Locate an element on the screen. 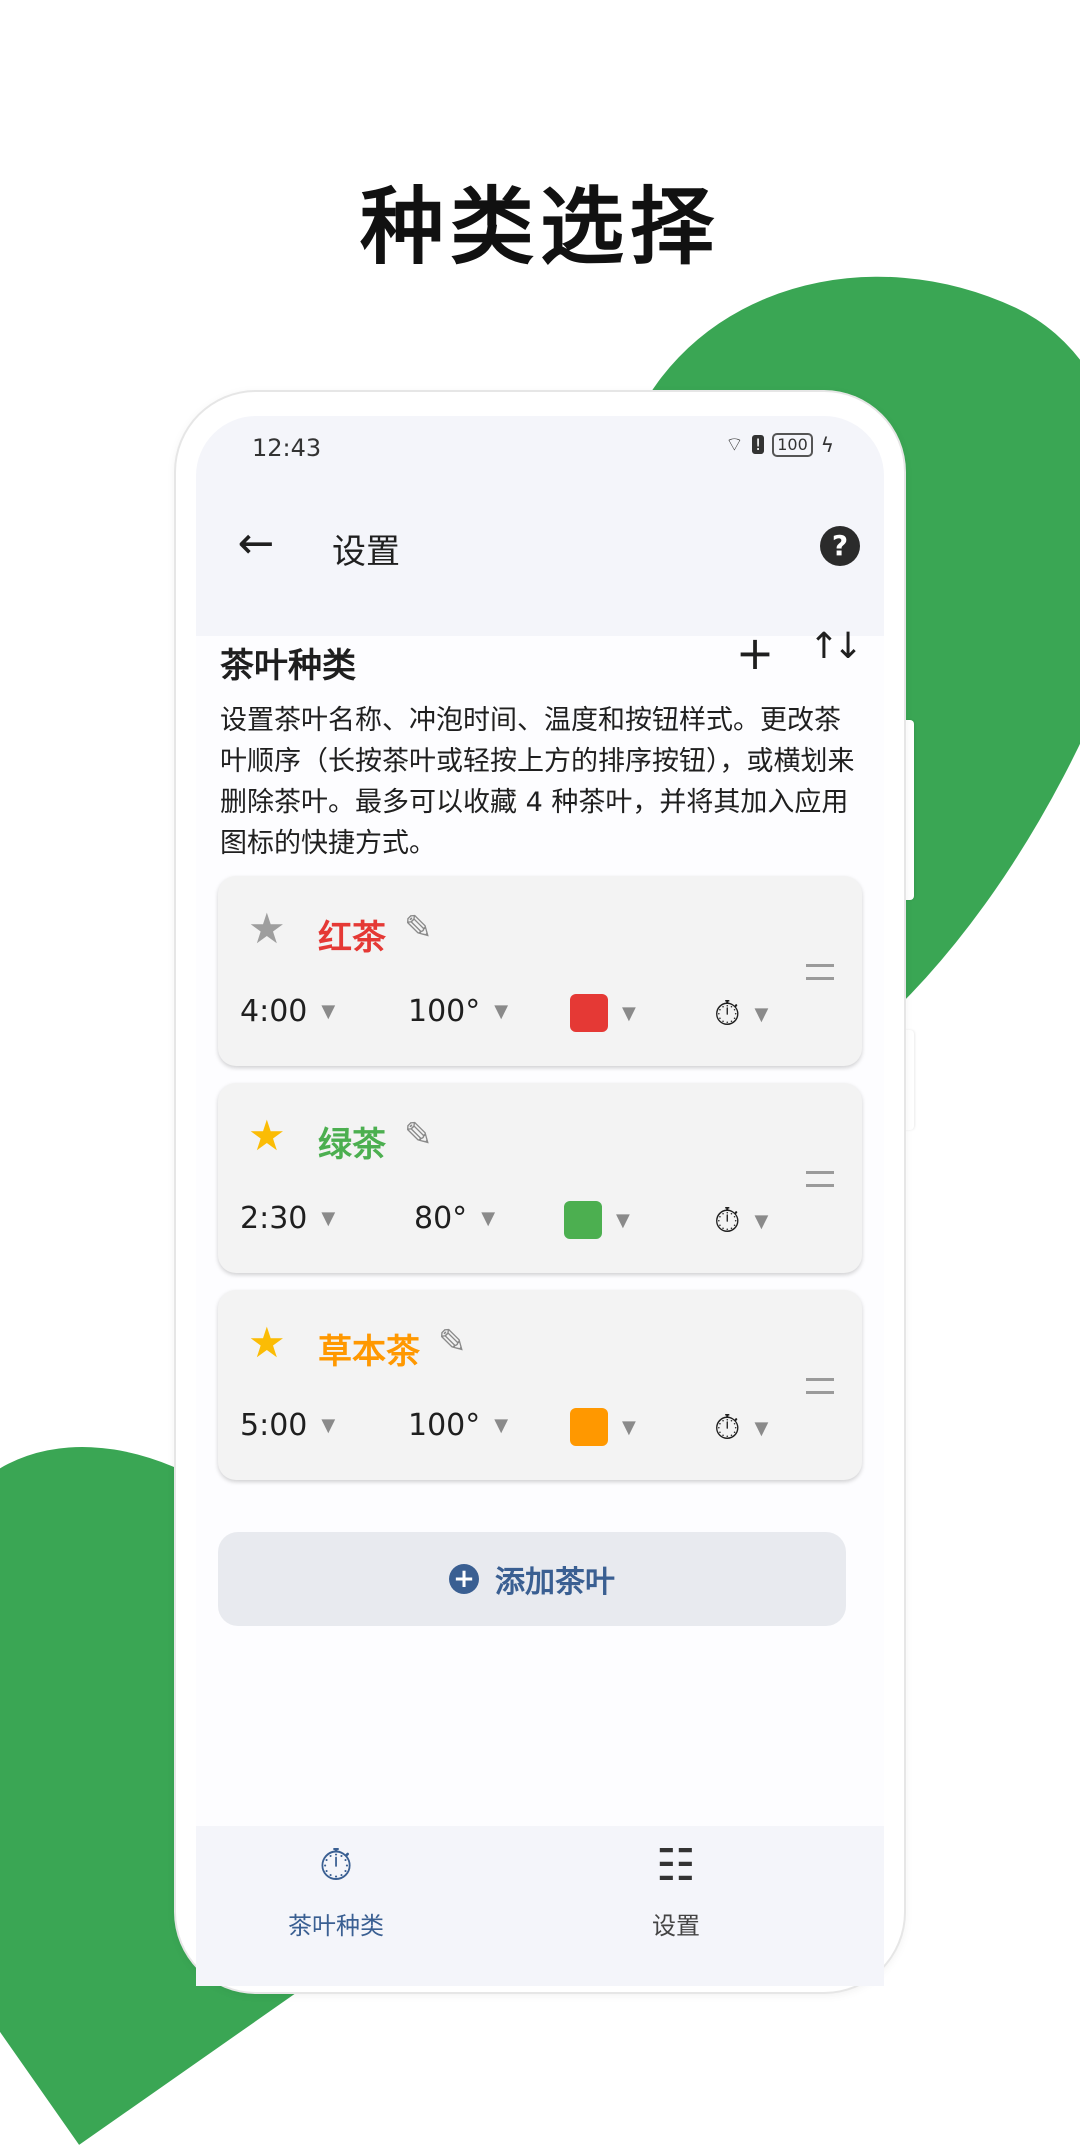 This screenshot has height=2145, width=1080. section-title: 茶叶种类 is located at coordinates (288, 666).